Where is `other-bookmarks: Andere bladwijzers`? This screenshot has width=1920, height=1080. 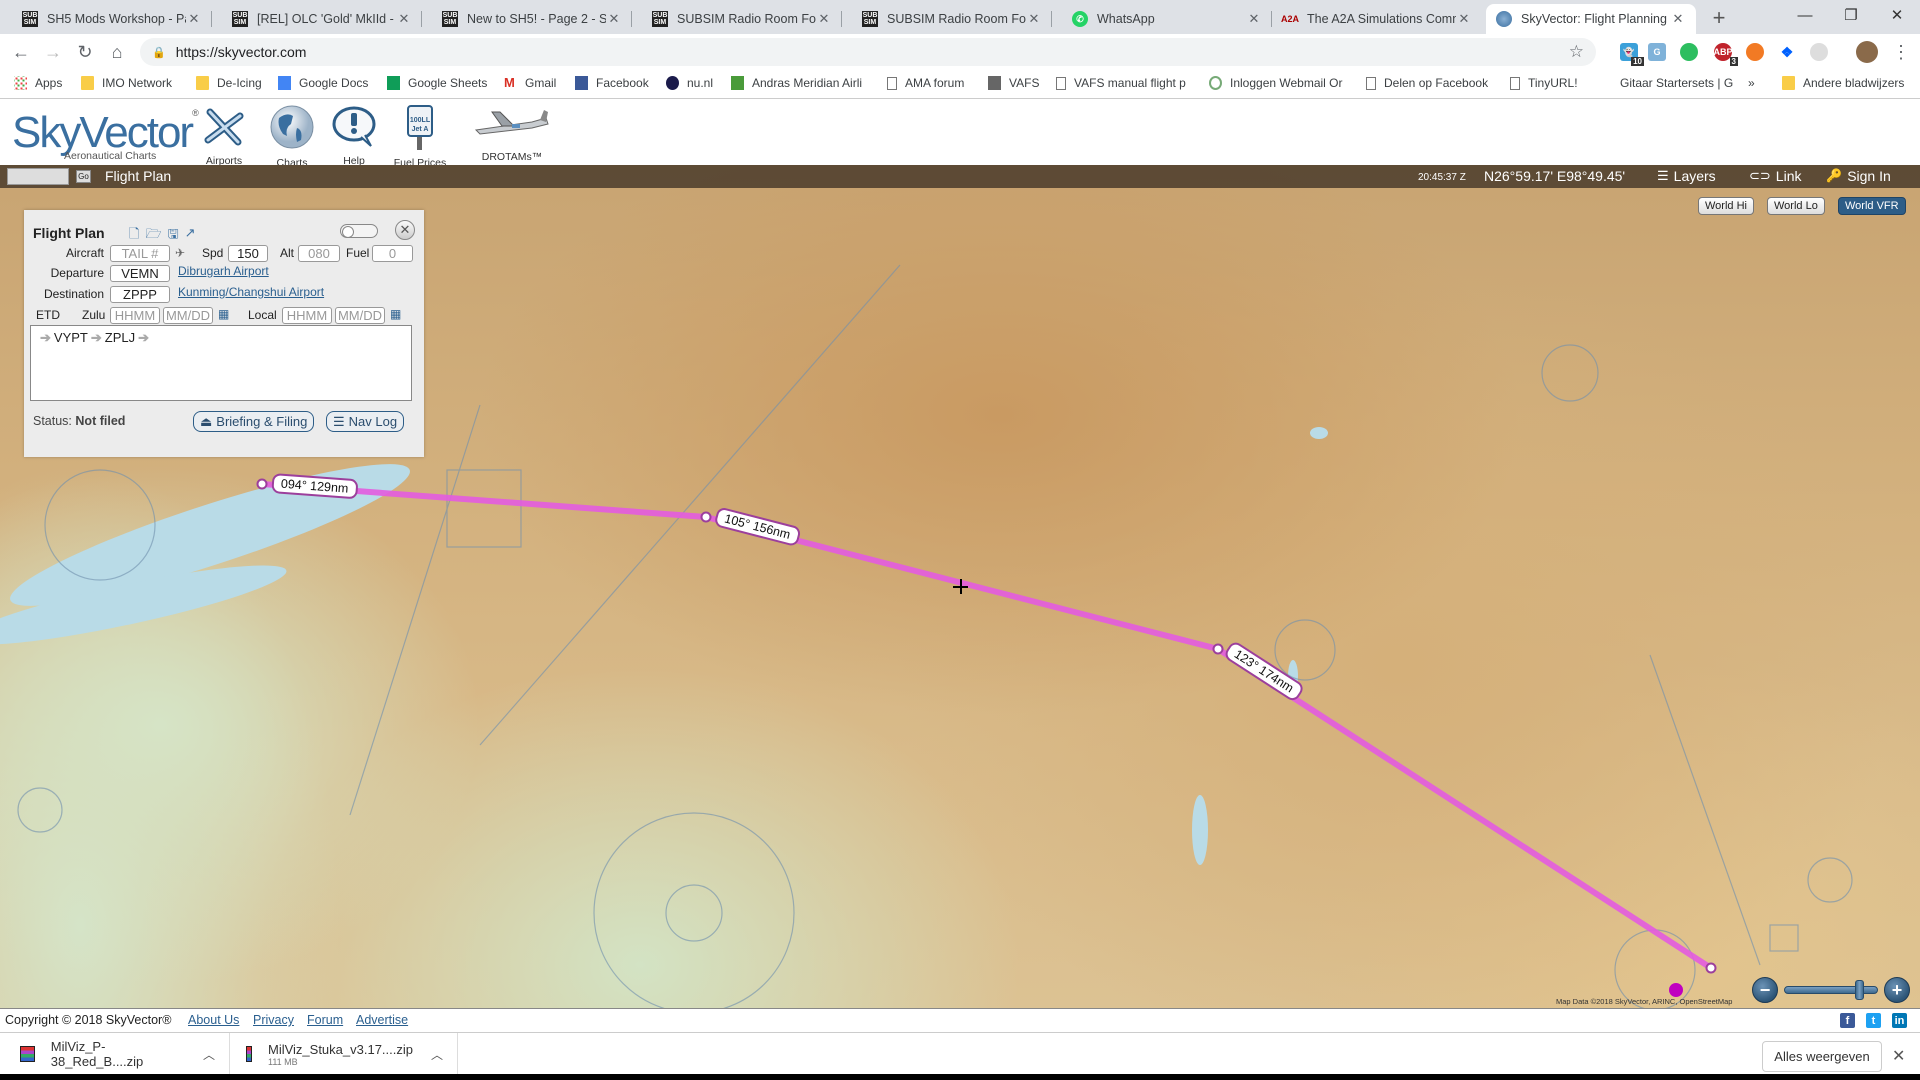
other-bookmarks: Andere bladwijzers is located at coordinates (1843, 83).